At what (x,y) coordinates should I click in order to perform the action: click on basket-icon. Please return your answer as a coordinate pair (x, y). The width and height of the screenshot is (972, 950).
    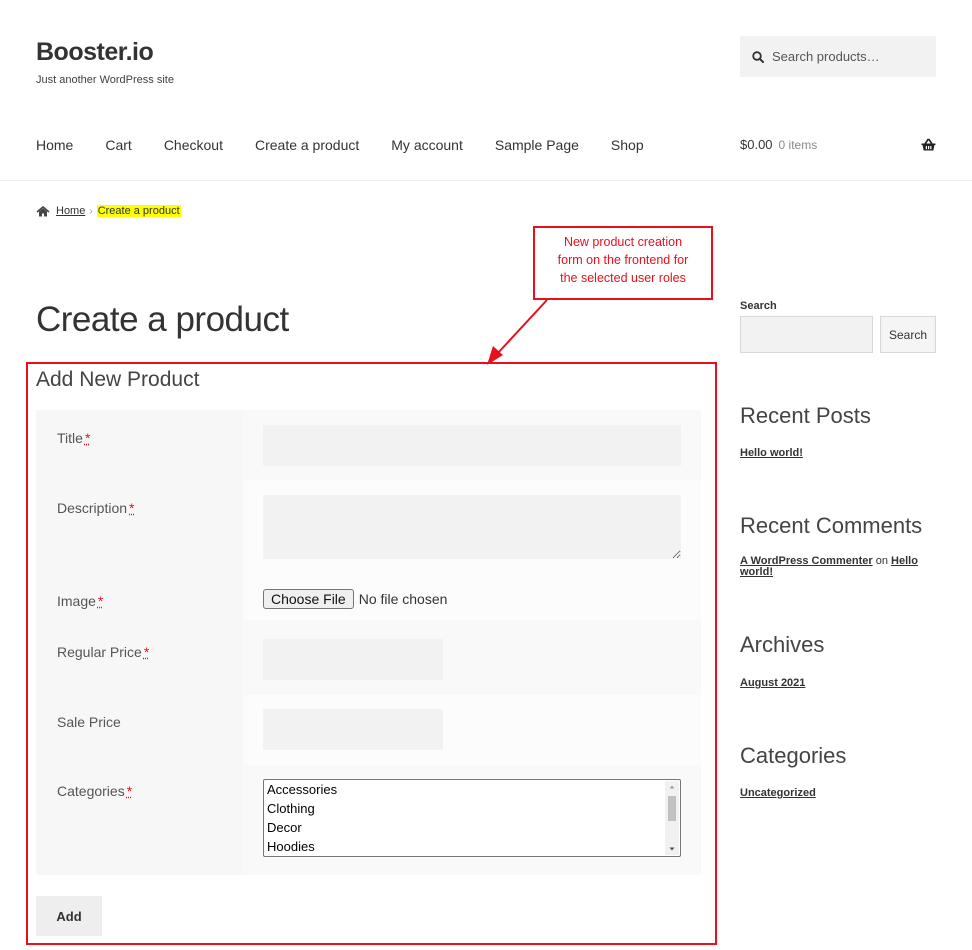
    Looking at the image, I should click on (928, 144).